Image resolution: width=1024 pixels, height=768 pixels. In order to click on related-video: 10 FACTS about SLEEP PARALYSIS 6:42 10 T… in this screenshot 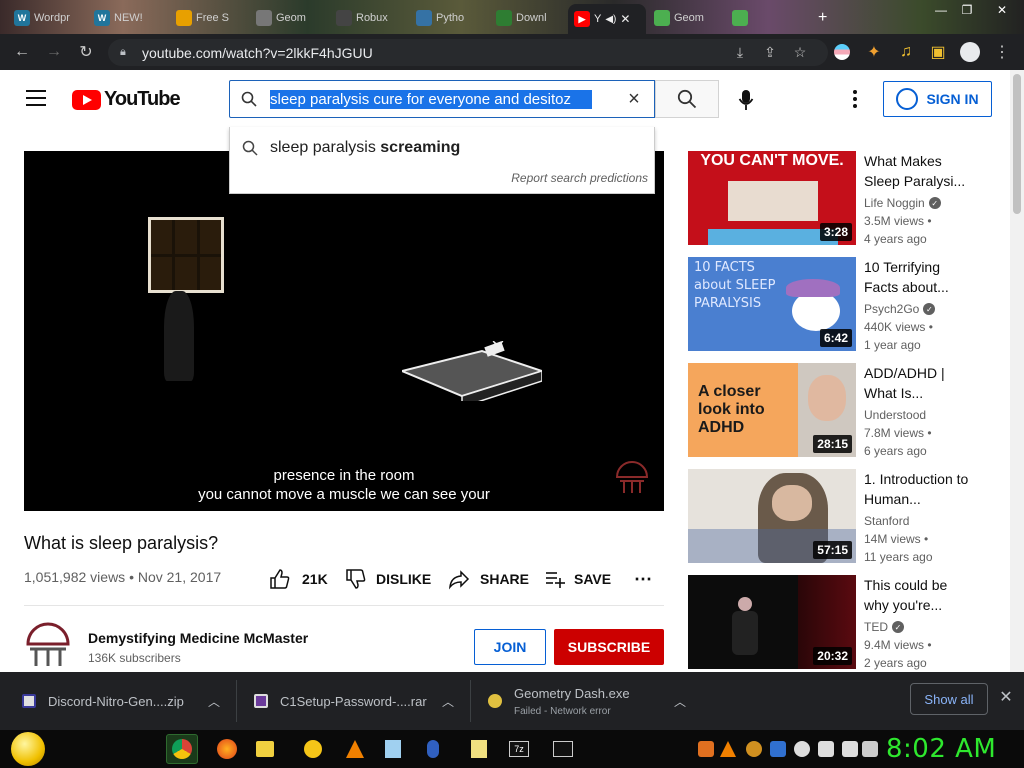, I will do `click(843, 304)`.